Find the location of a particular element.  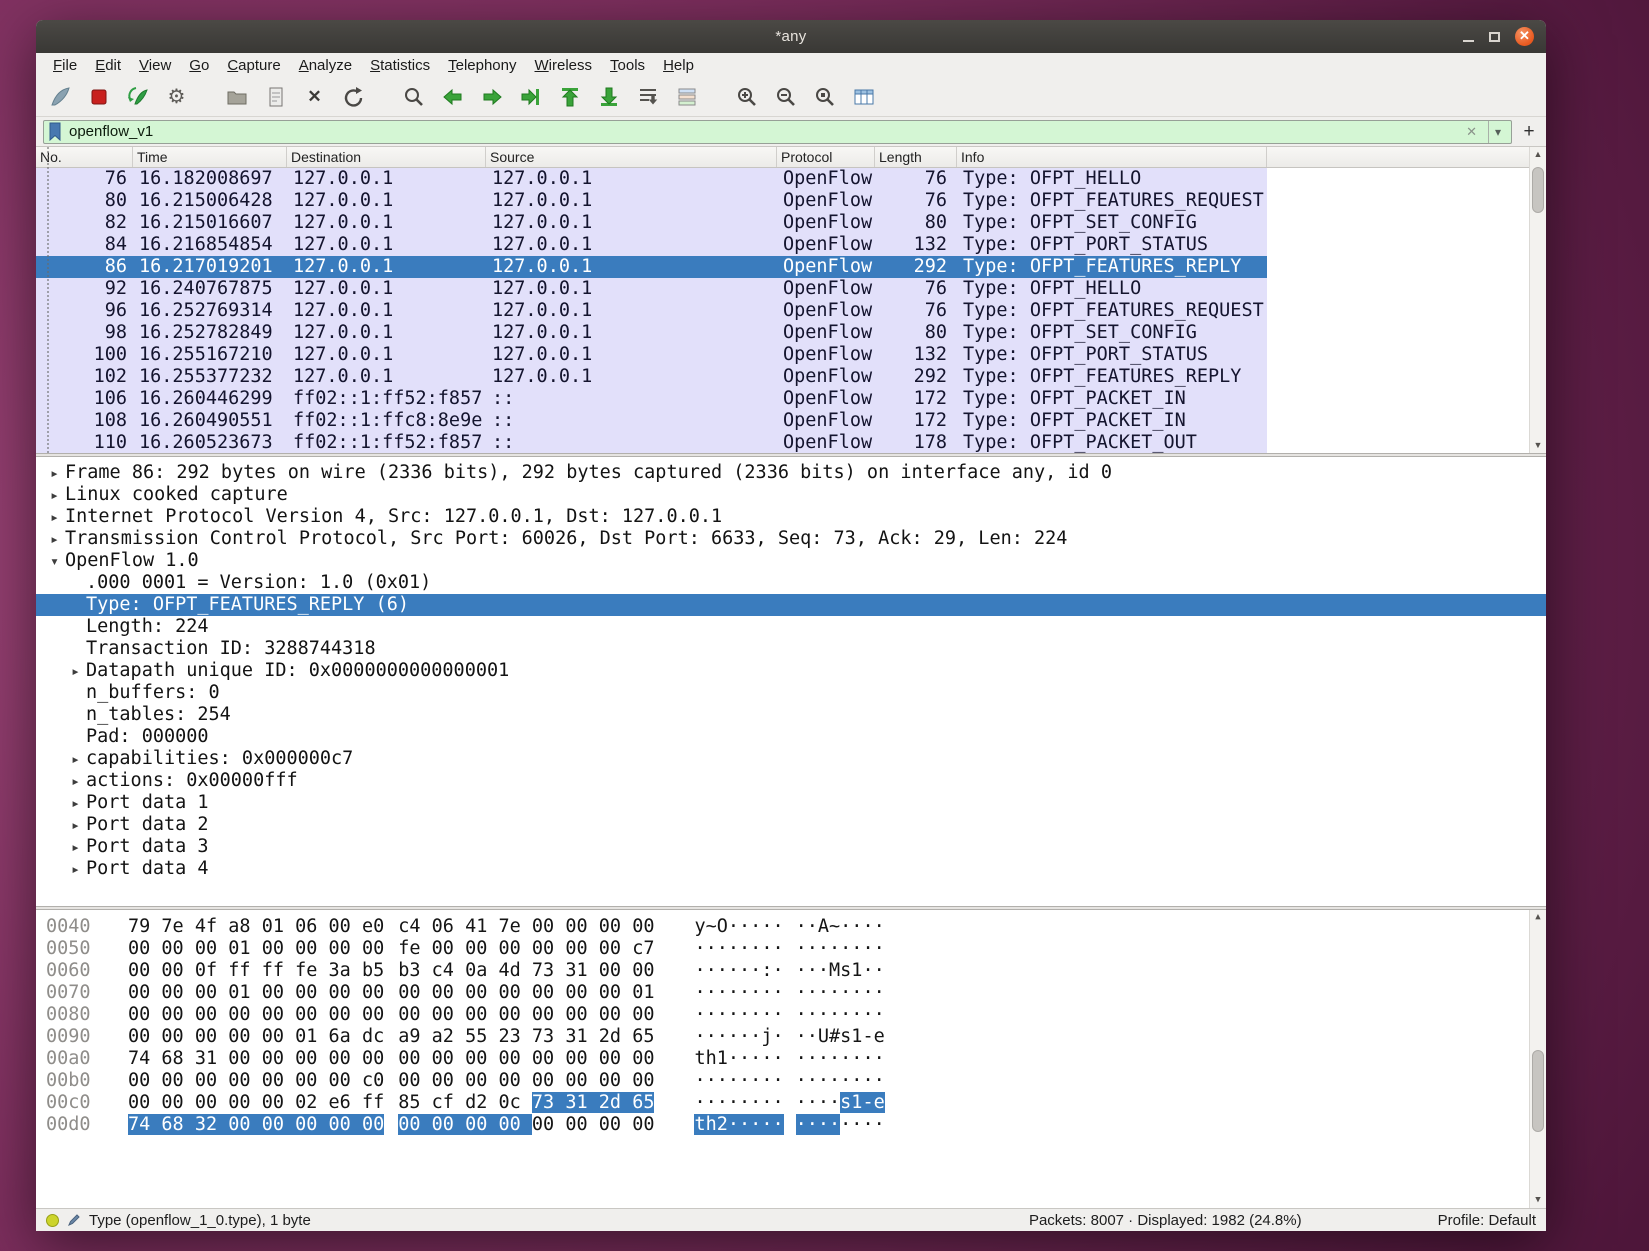

column-header-proto: Protocol is located at coordinates (826, 157).